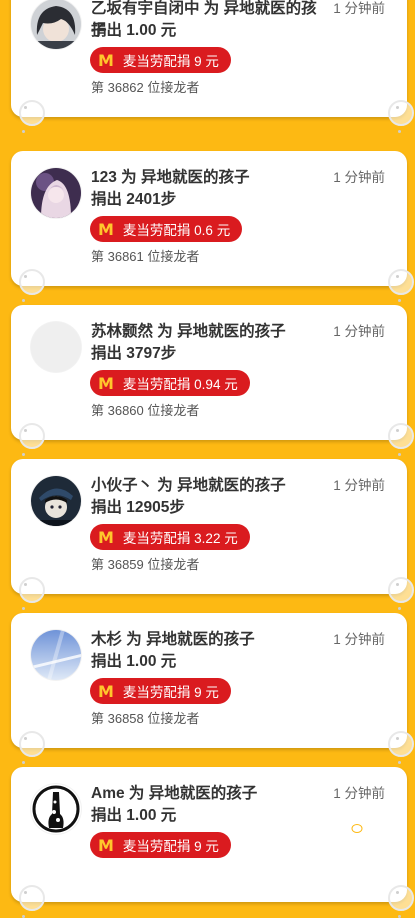  I want to click on watermark: 手说摄, so click(374, 828).